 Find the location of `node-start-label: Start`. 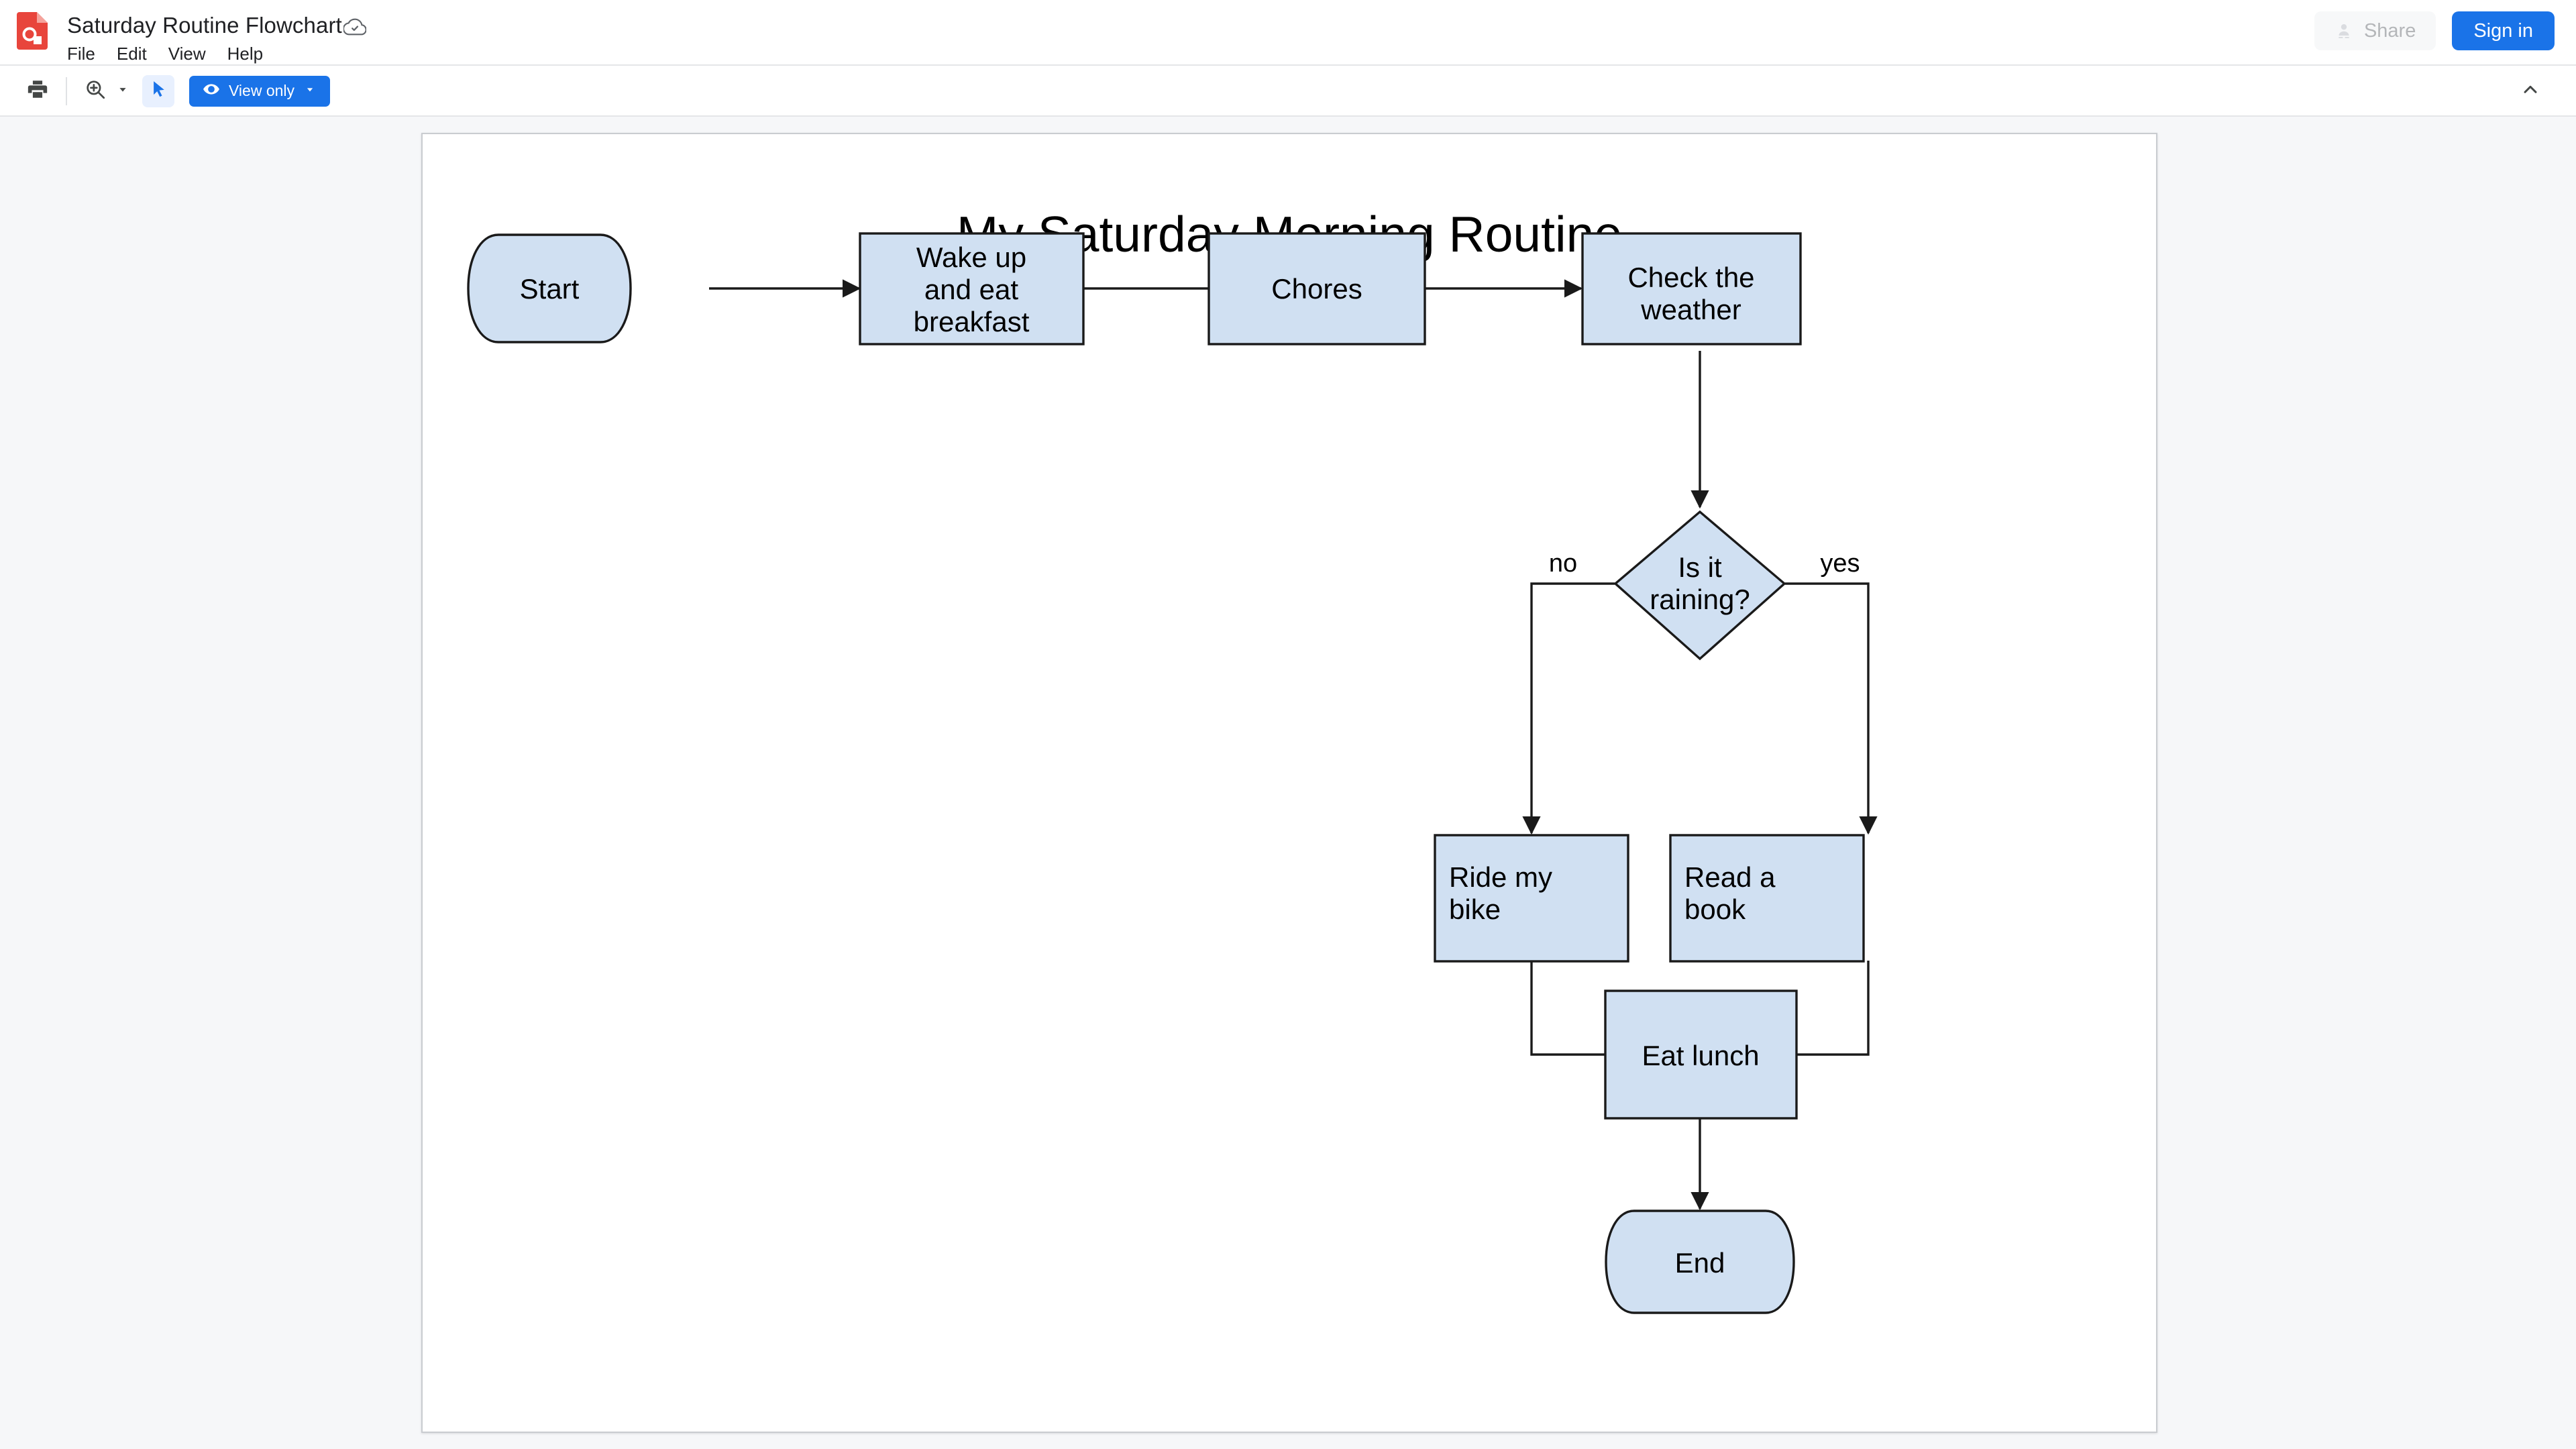

node-start-label: Start is located at coordinates (550, 289).